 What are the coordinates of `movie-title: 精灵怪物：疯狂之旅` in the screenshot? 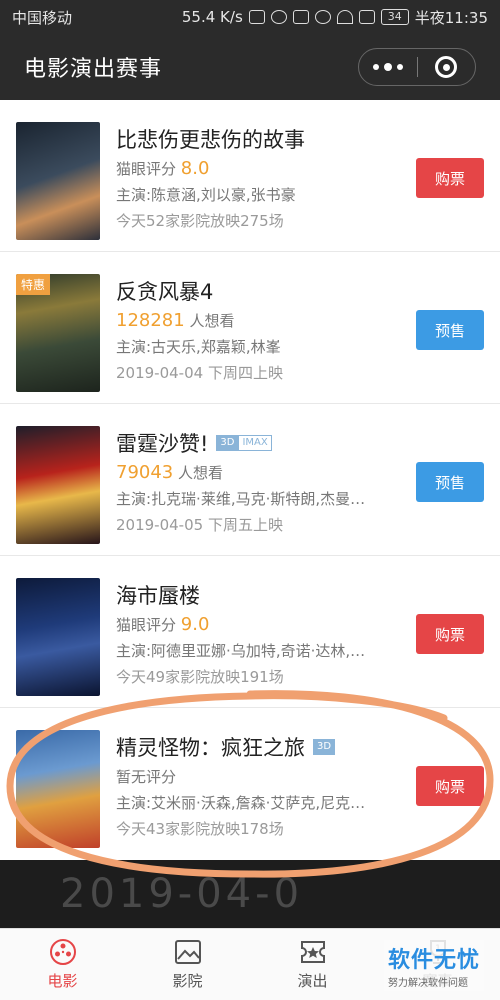 It's located at (210, 748).